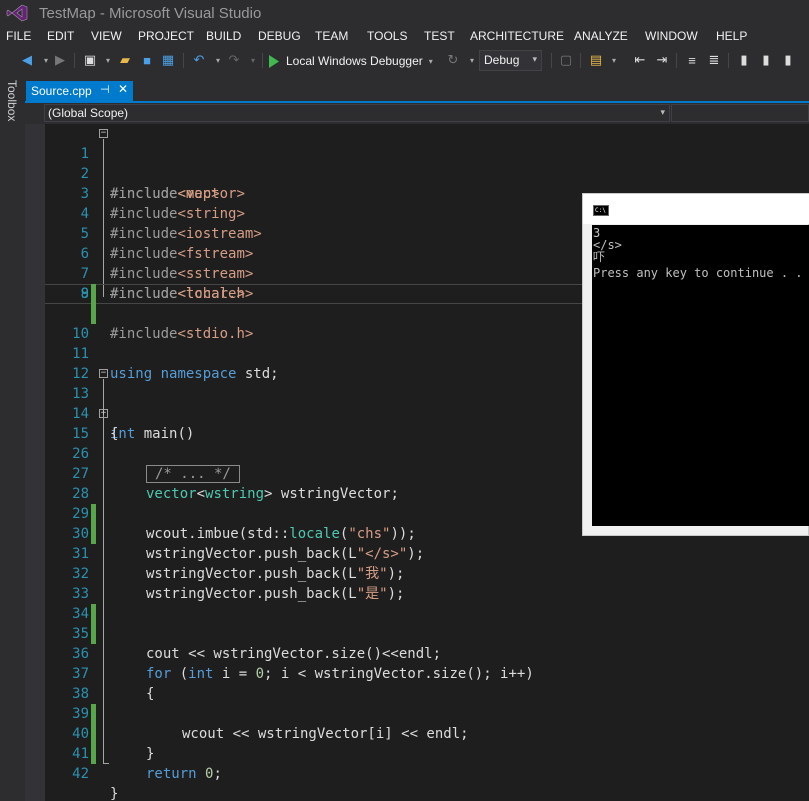 The height and width of the screenshot is (801, 809). I want to click on menu-file: FILE, so click(18, 36).